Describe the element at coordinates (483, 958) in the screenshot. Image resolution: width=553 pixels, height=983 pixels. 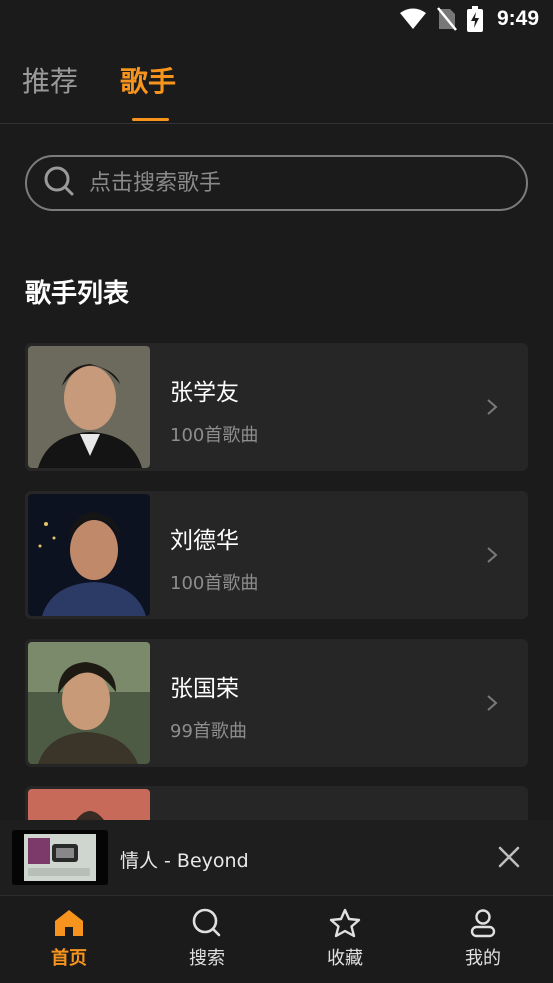
I see `nav-profile-label: 我的` at that location.